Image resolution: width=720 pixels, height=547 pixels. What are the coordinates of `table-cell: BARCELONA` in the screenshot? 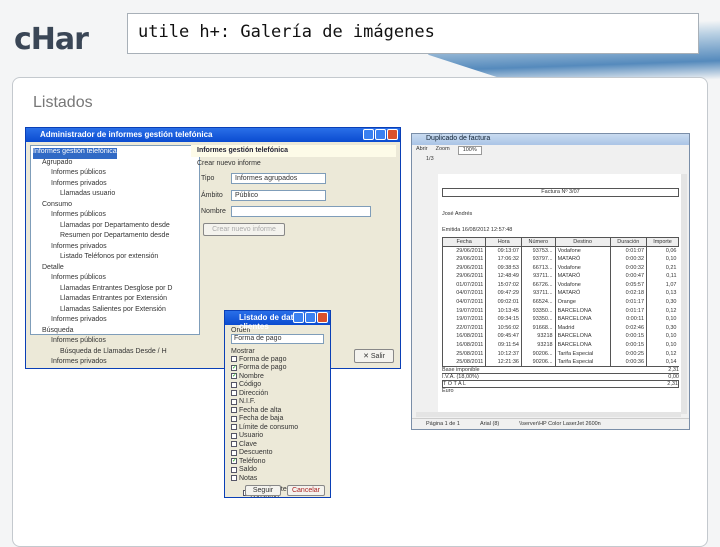 It's located at (582, 310).